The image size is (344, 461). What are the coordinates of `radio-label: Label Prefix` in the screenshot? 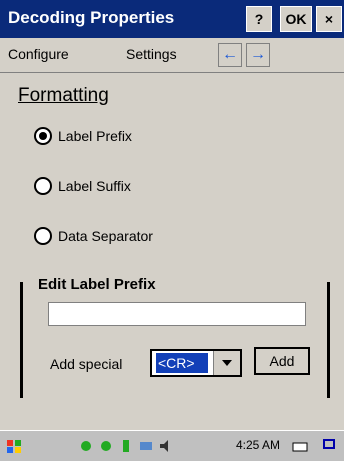 It's located at (95, 136).